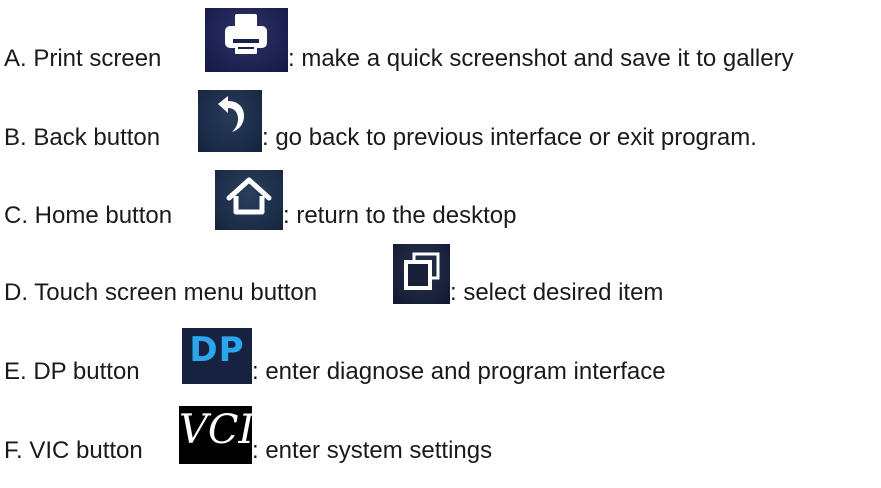 The image size is (881, 488). What do you see at coordinates (400, 215) in the screenshot?
I see `item-description: : return to the desktop` at bounding box center [400, 215].